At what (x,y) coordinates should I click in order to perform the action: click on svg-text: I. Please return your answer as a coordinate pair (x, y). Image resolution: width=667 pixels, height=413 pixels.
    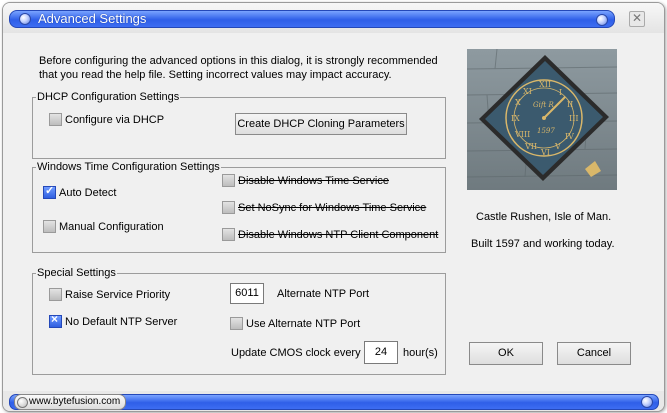
    Looking at the image, I should click on (560, 92).